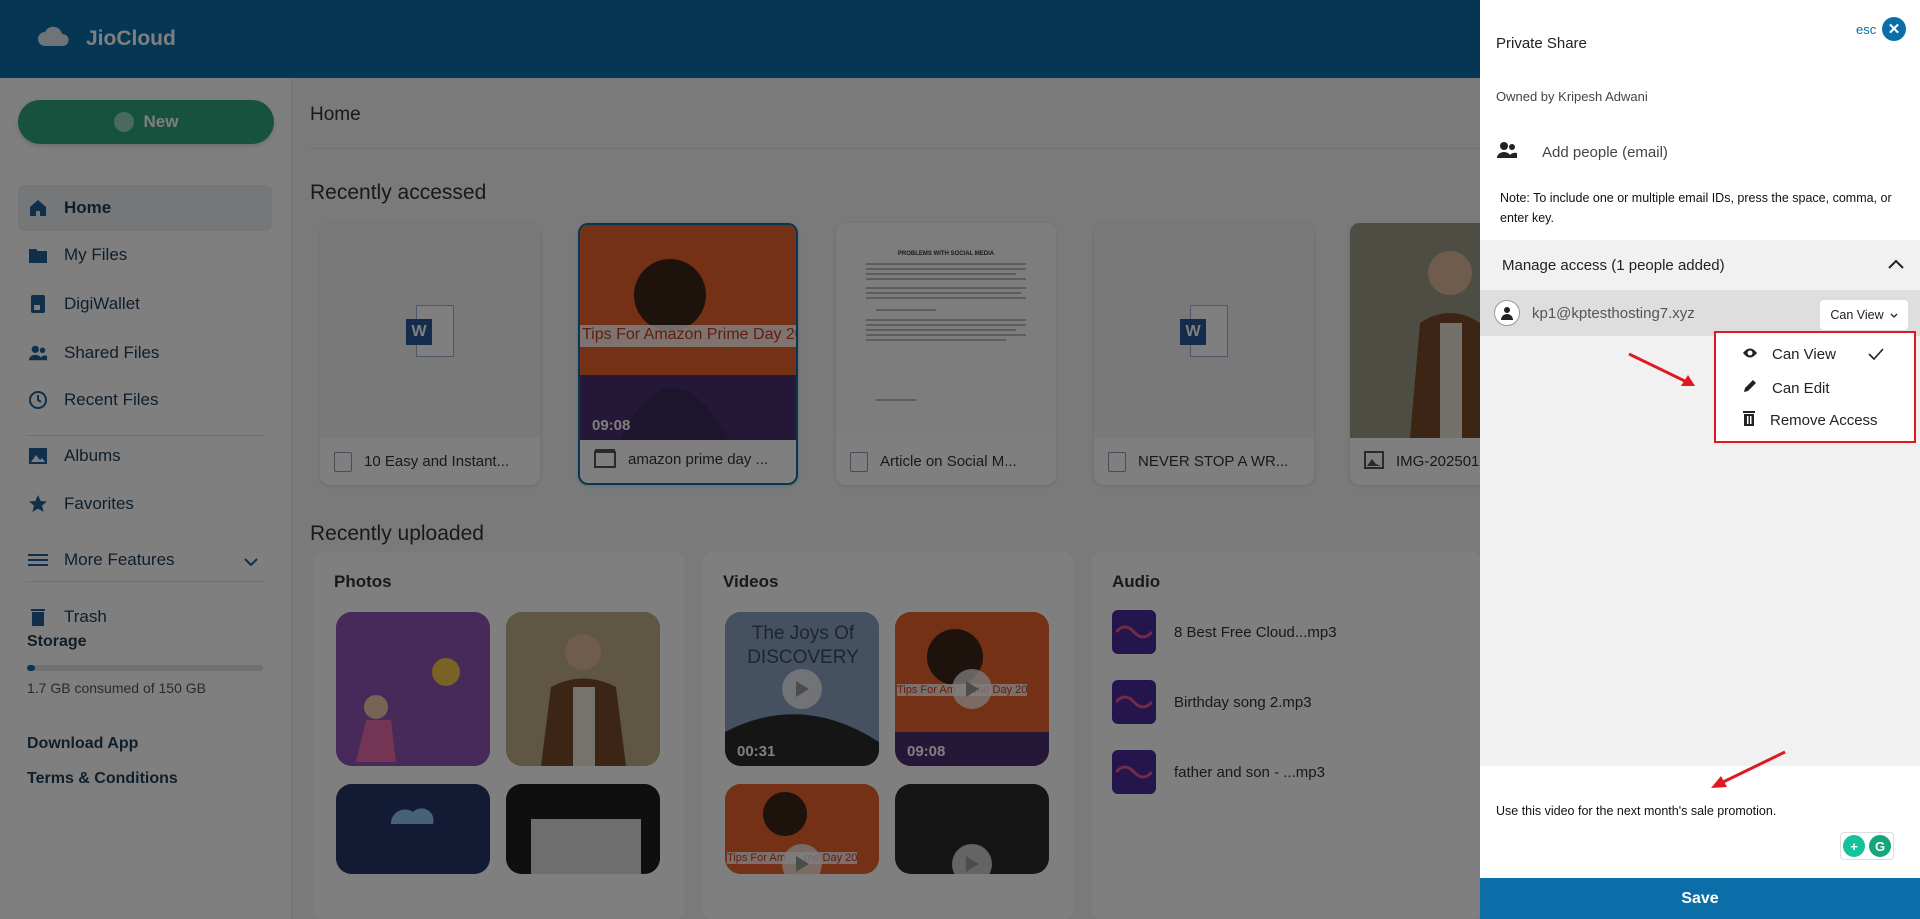 This screenshot has height=919, width=1920. I want to click on checkmark-icon, so click(1876, 356).